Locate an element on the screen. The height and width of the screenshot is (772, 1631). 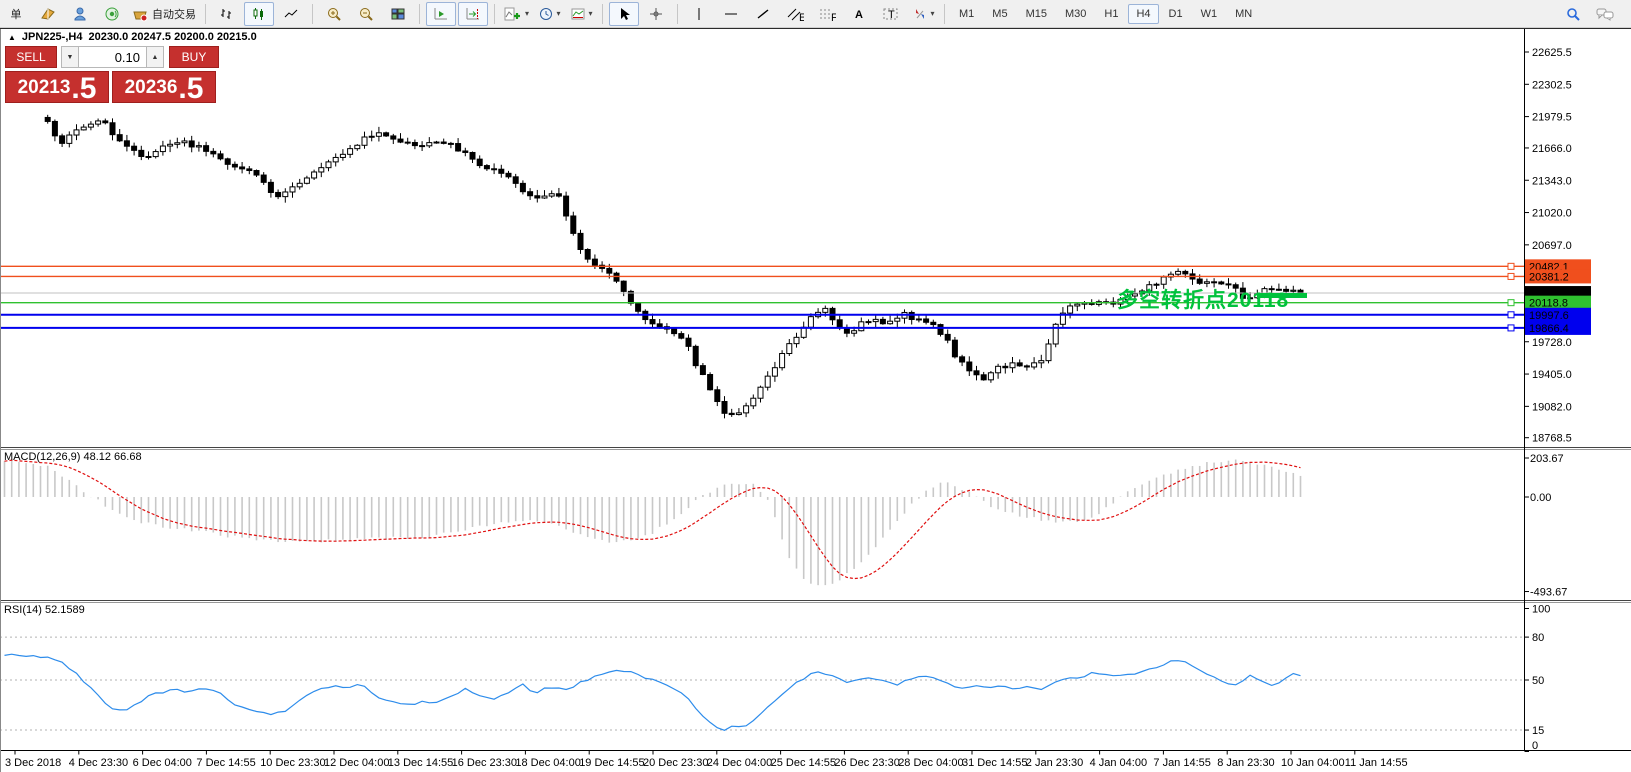
rsi-indicator-label: RSI(14) 52.1589 is located at coordinates (44, 610).